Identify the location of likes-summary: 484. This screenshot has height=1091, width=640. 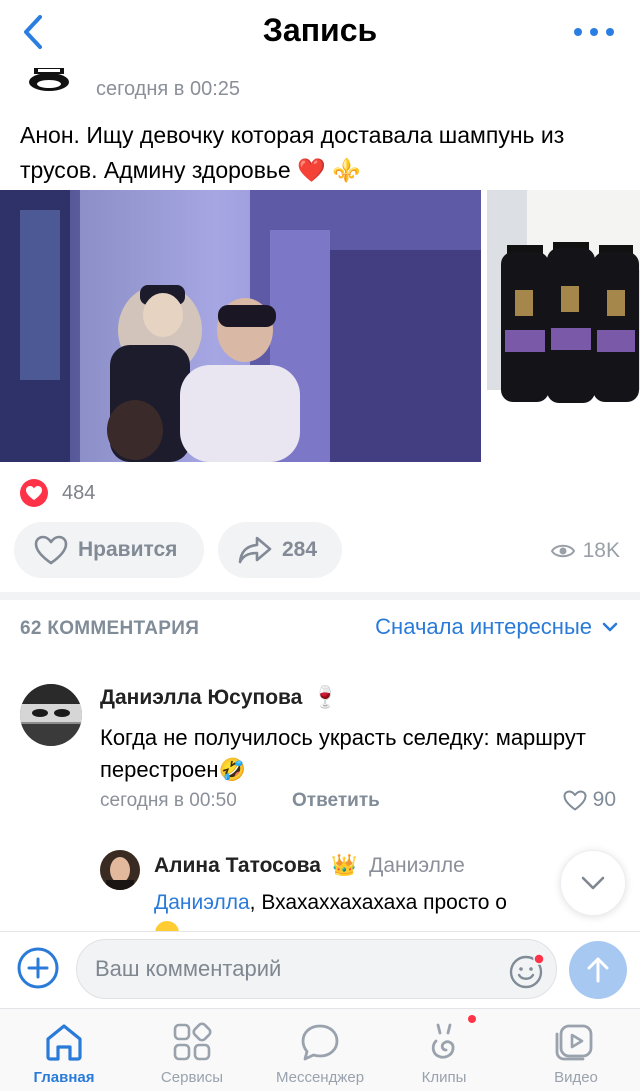
(57, 493).